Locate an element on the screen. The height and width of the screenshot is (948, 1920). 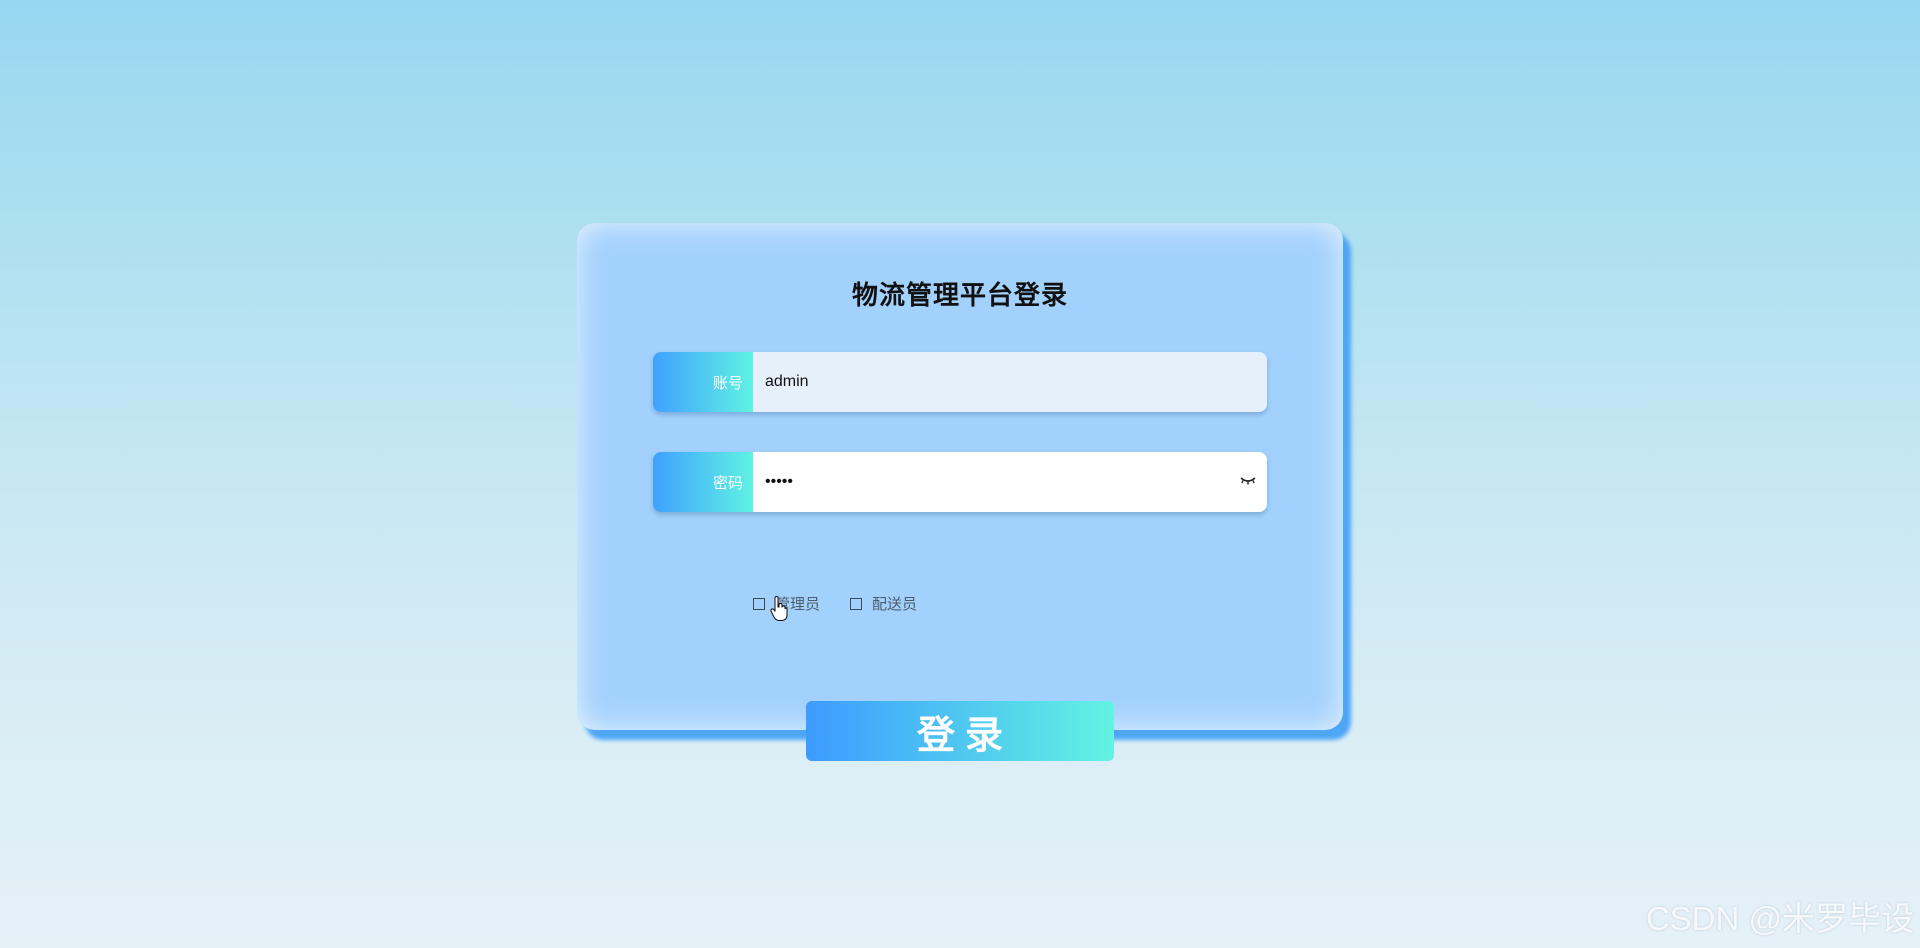
password-field: 密码 is located at coordinates (960, 482).